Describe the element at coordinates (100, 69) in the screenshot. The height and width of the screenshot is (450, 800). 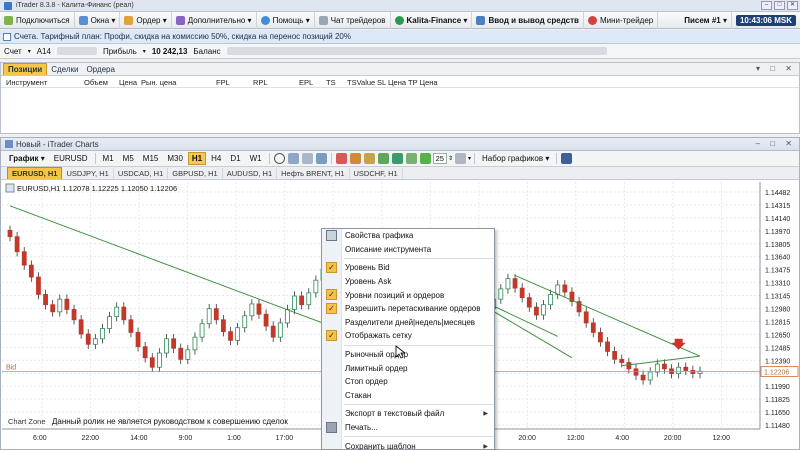
I see `tab-orders: Ордера` at that location.